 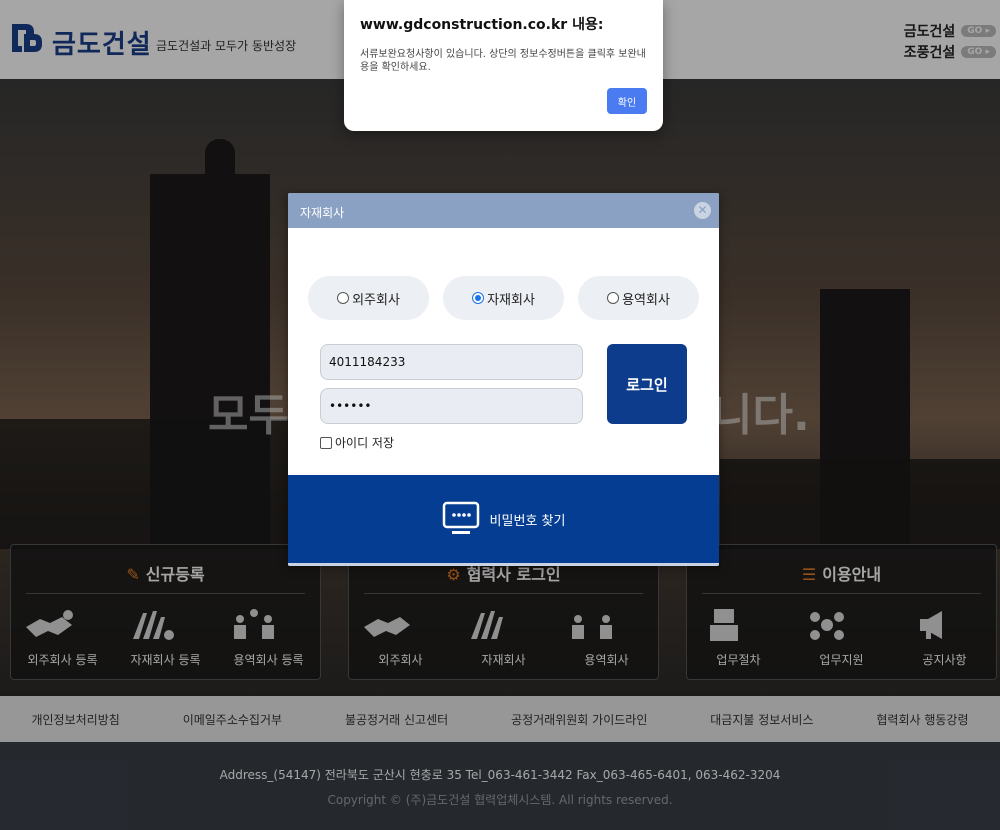 I want to click on company-type-label: 용역회사, so click(x=646, y=300).